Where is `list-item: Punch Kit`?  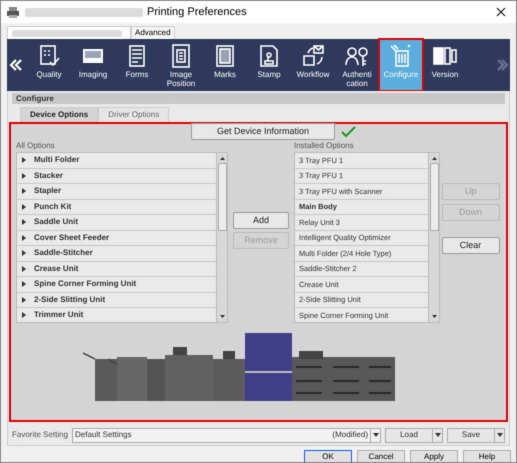
list-item: Punch Kit is located at coordinates (116, 207).